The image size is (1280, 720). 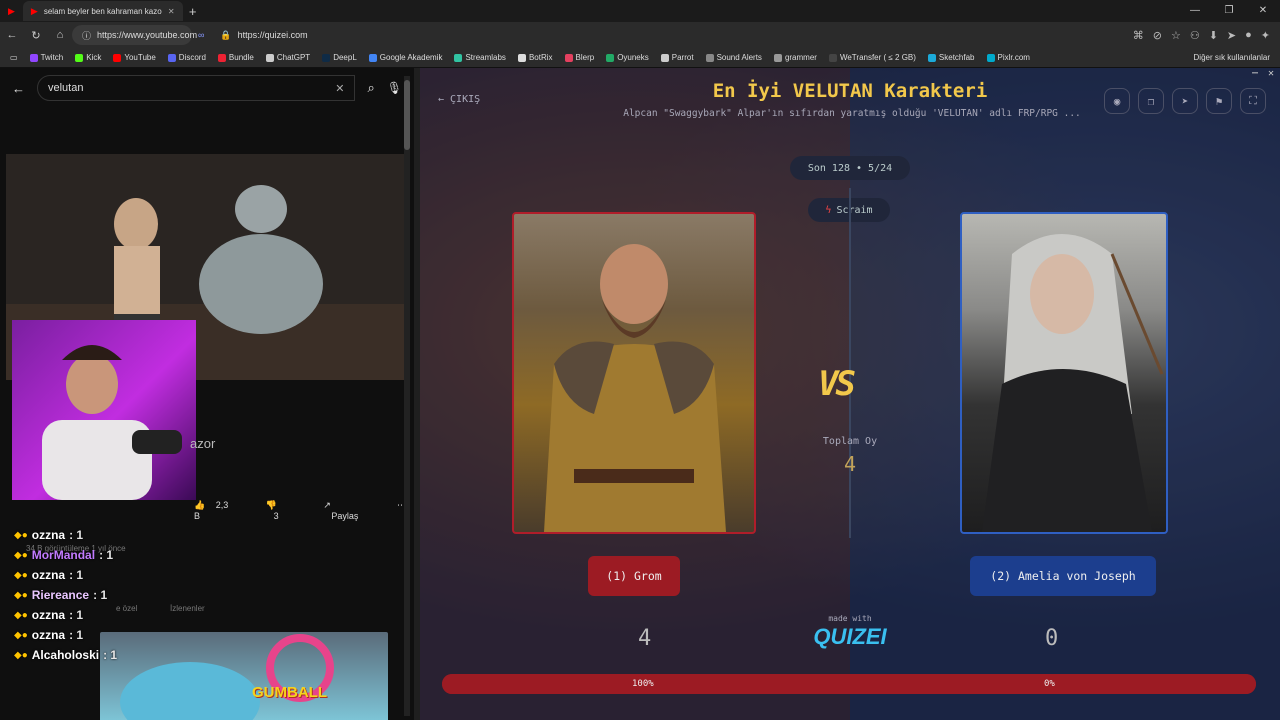 What do you see at coordinates (18, 88) in the screenshot?
I see `back-arrow-icon: ←` at bounding box center [18, 88].